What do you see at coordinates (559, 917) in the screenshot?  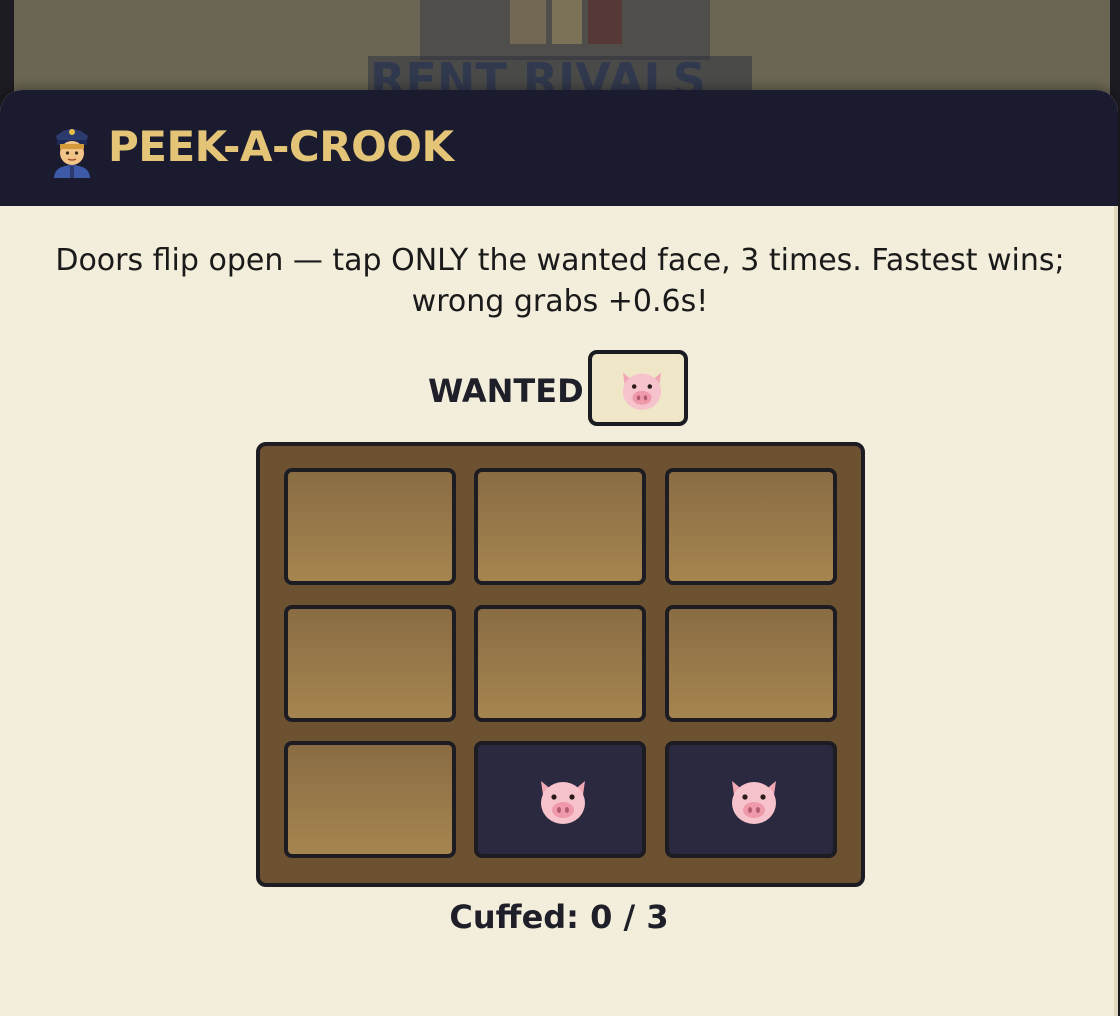 I see `cuffed-counter: Cuffed: 0 / 3` at bounding box center [559, 917].